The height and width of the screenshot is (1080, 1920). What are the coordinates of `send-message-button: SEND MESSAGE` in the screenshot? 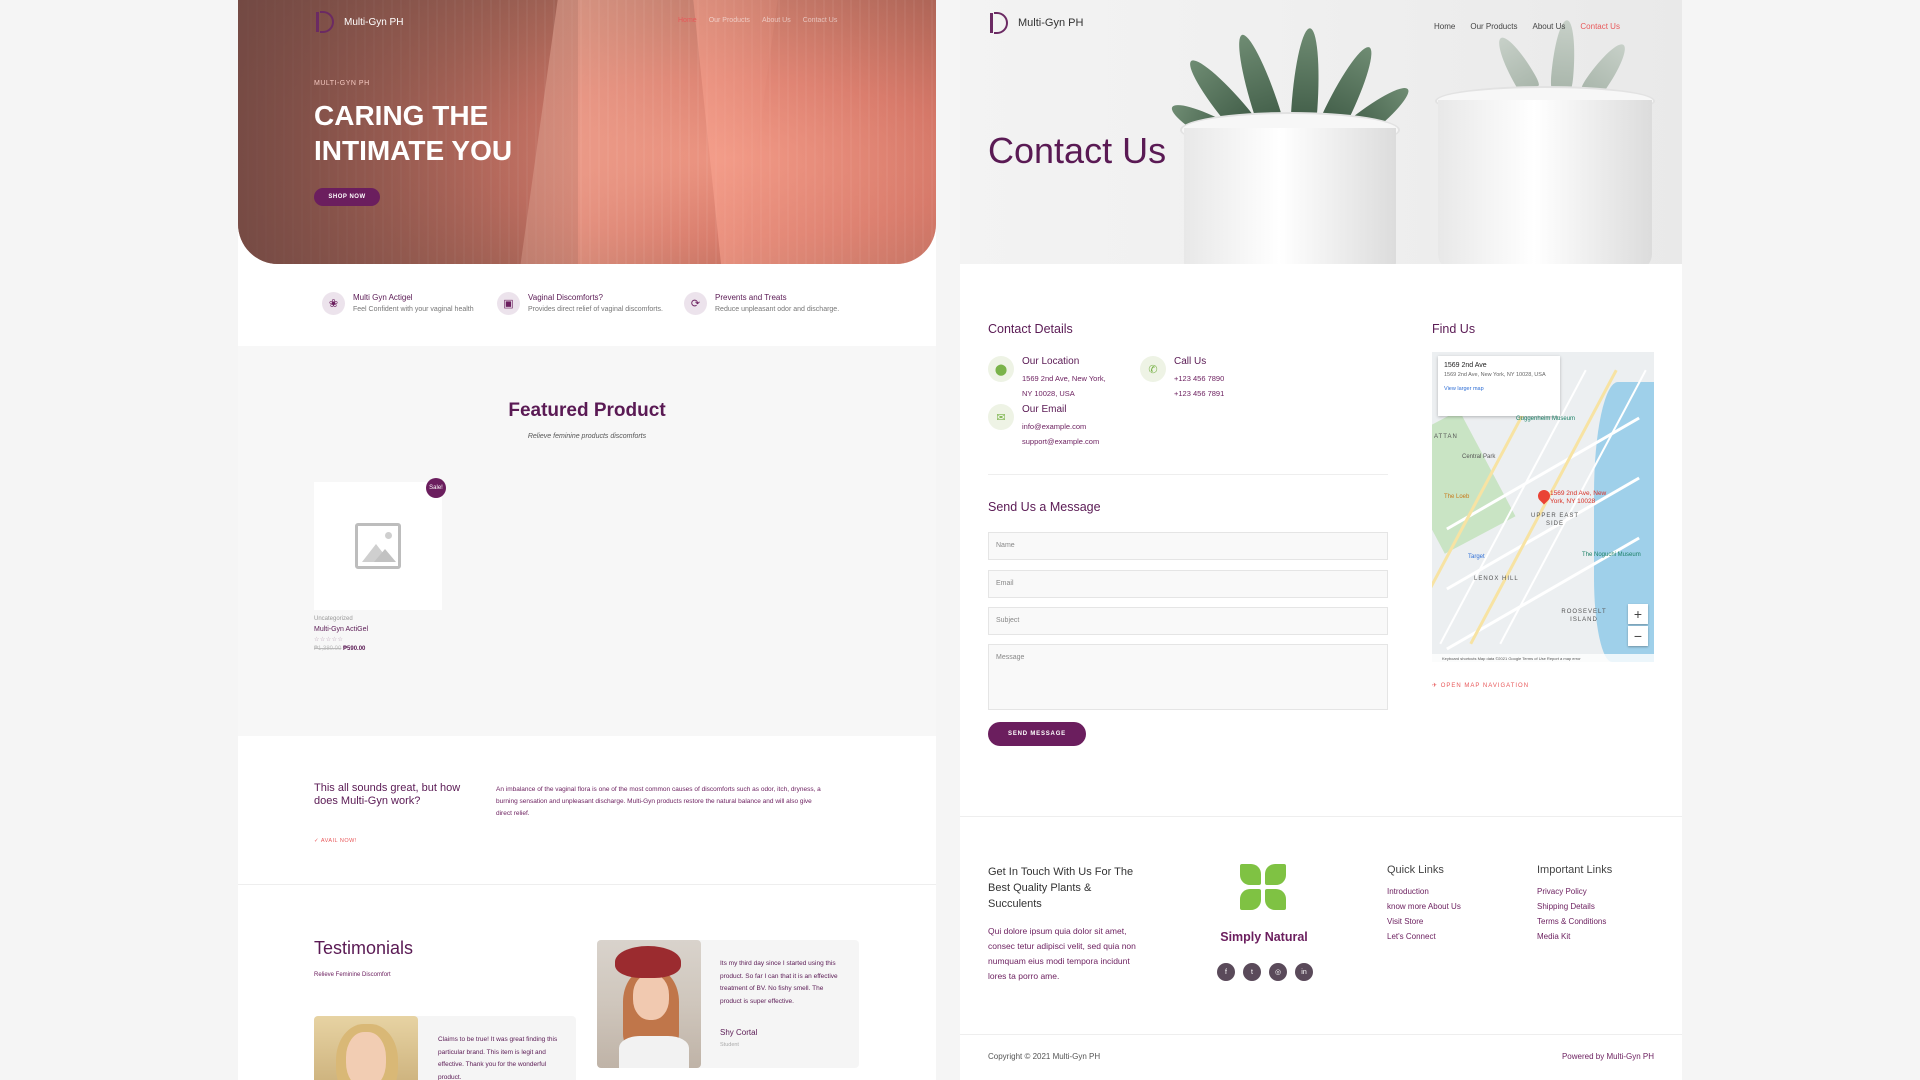 It's located at (1037, 734).